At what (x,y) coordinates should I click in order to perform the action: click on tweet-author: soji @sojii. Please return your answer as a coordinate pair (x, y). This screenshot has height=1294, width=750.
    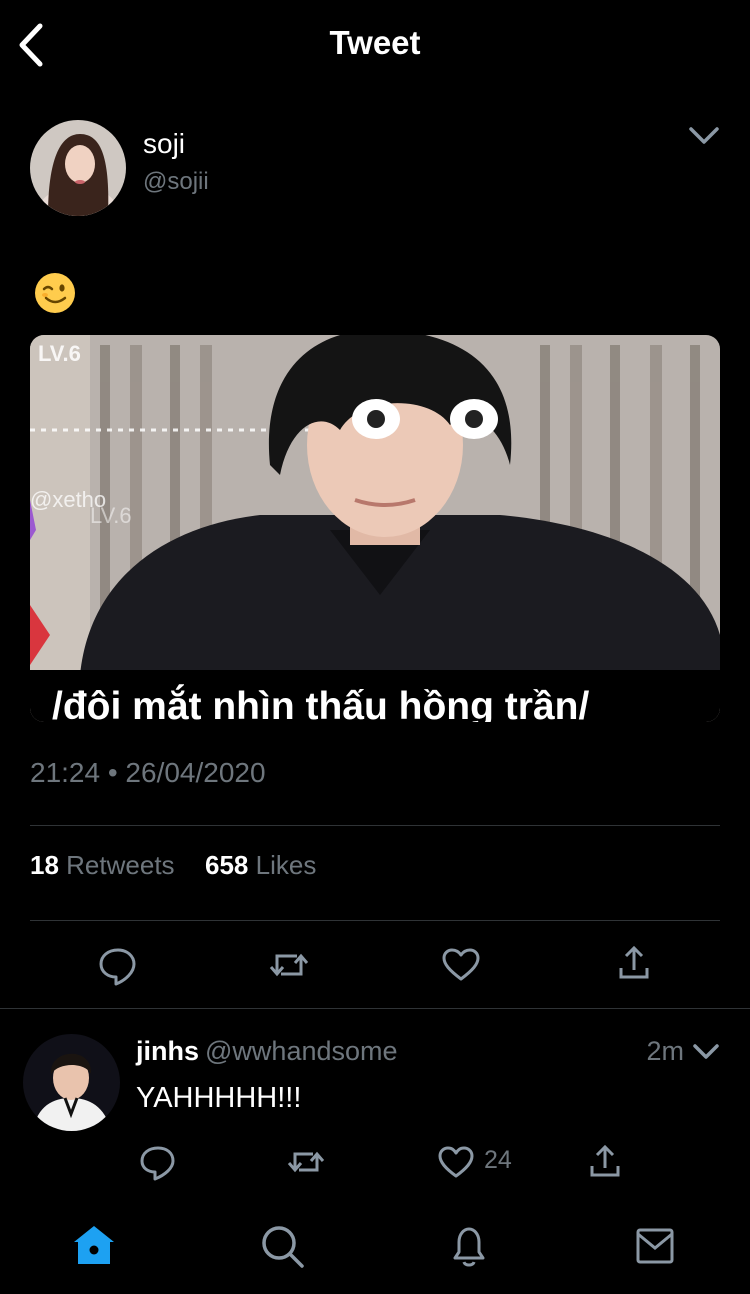
    Looking at the image, I should click on (375, 168).